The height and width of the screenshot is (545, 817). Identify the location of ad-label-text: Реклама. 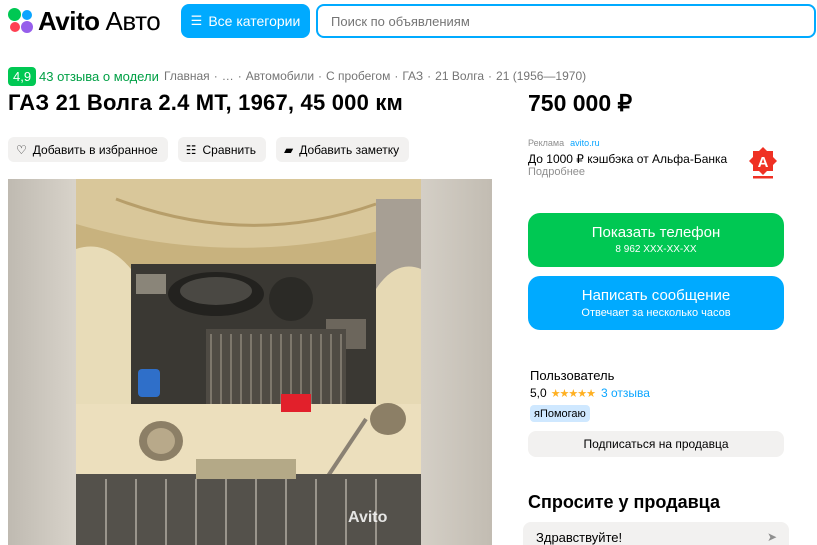
(546, 143).